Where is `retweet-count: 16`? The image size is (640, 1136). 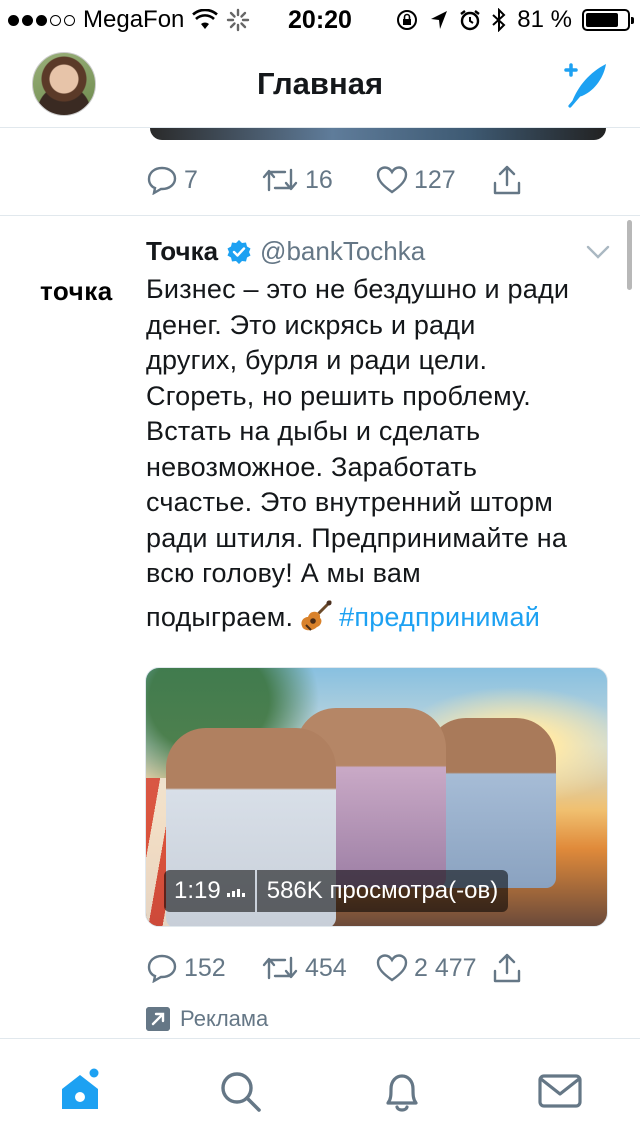 retweet-count: 16 is located at coordinates (319, 179).